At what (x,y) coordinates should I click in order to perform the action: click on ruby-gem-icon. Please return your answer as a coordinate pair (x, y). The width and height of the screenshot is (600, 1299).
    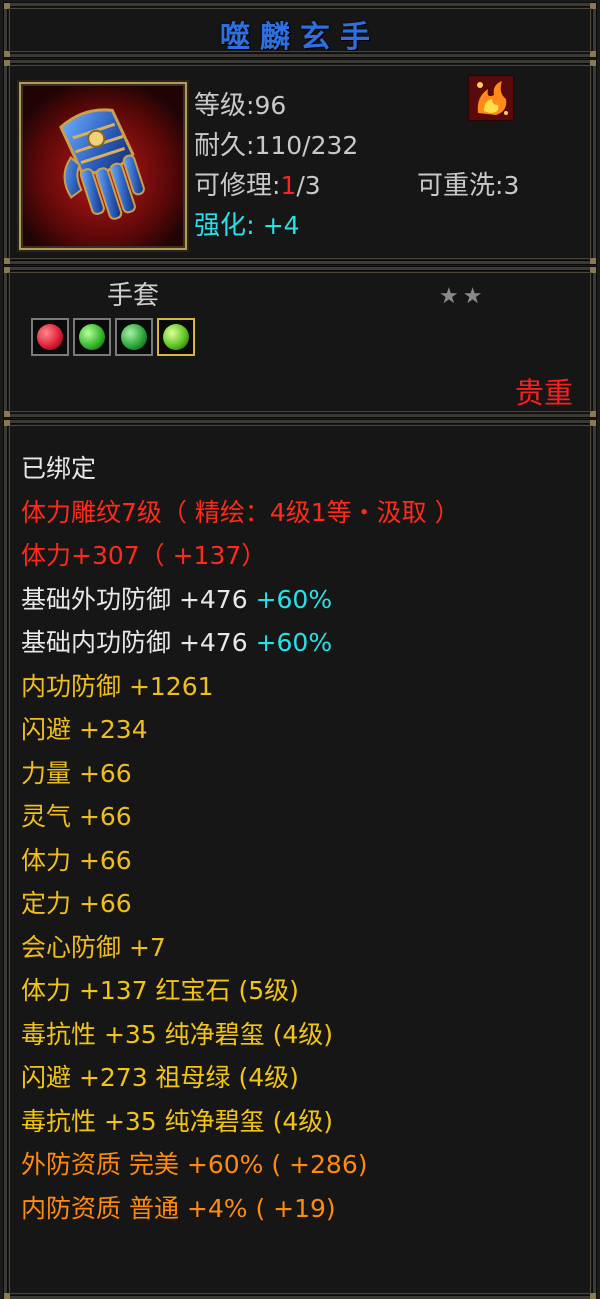
    Looking at the image, I should click on (50, 337).